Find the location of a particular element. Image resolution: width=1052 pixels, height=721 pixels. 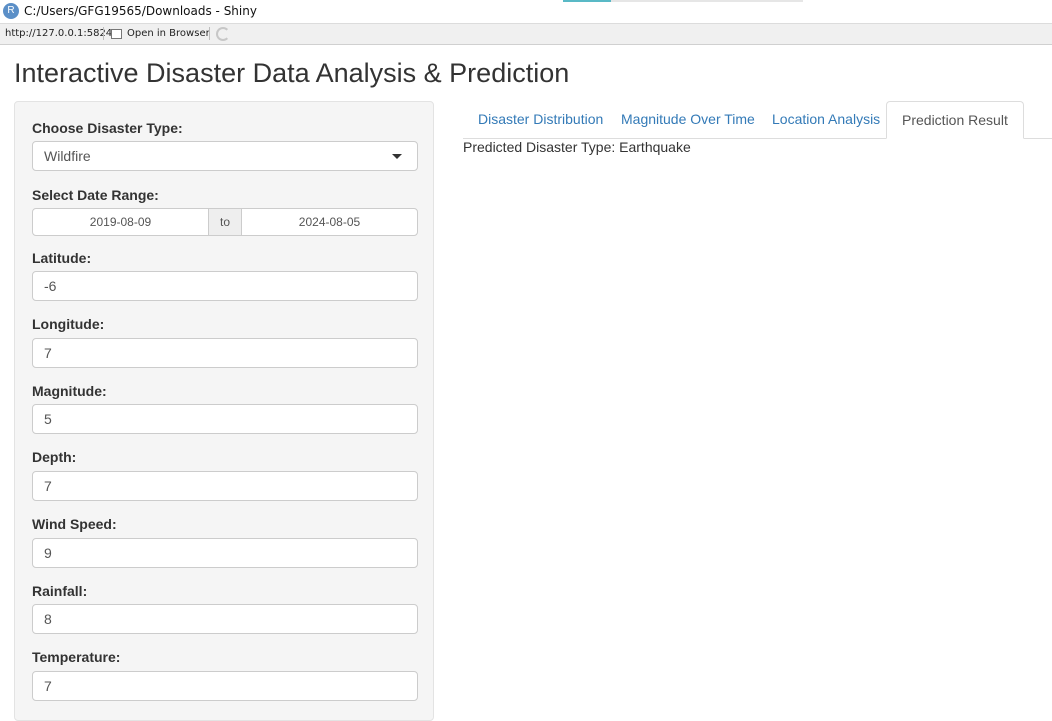

wind-speed-label: Wind Speed: is located at coordinates (74, 524).